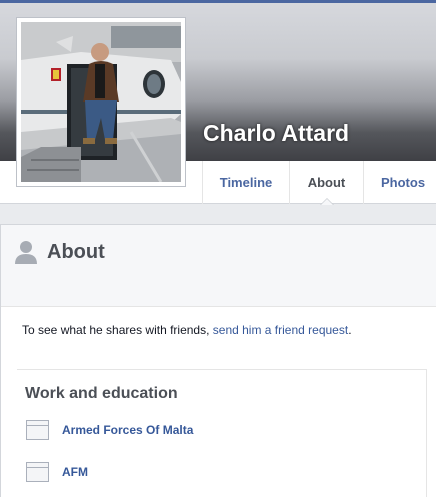 This screenshot has height=497, width=436. Describe the element at coordinates (280, 330) in the screenshot. I see `friend-request-link: send him a friend request` at that location.